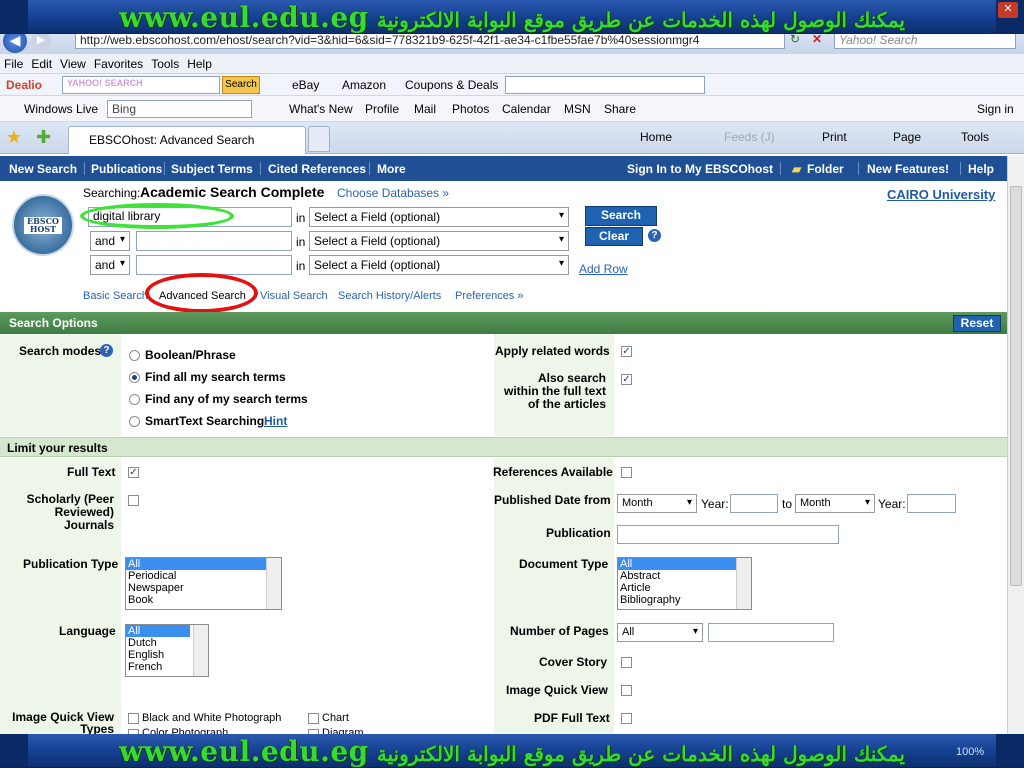 Image resolution: width=1024 pixels, height=768 pixels. I want to click on doc-type-list: All Abstract Article Bibliography, so click(684, 583).